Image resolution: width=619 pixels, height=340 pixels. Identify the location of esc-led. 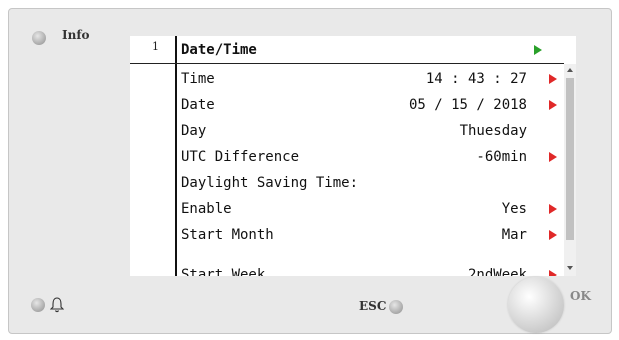
(396, 307).